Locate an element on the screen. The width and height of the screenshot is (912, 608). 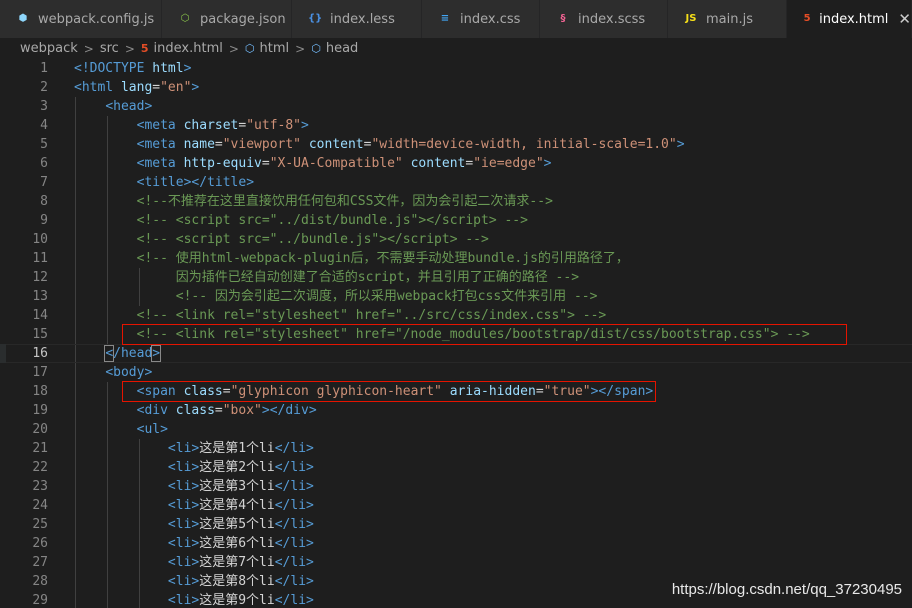
tab-label: main.js is located at coordinates (729, 19).